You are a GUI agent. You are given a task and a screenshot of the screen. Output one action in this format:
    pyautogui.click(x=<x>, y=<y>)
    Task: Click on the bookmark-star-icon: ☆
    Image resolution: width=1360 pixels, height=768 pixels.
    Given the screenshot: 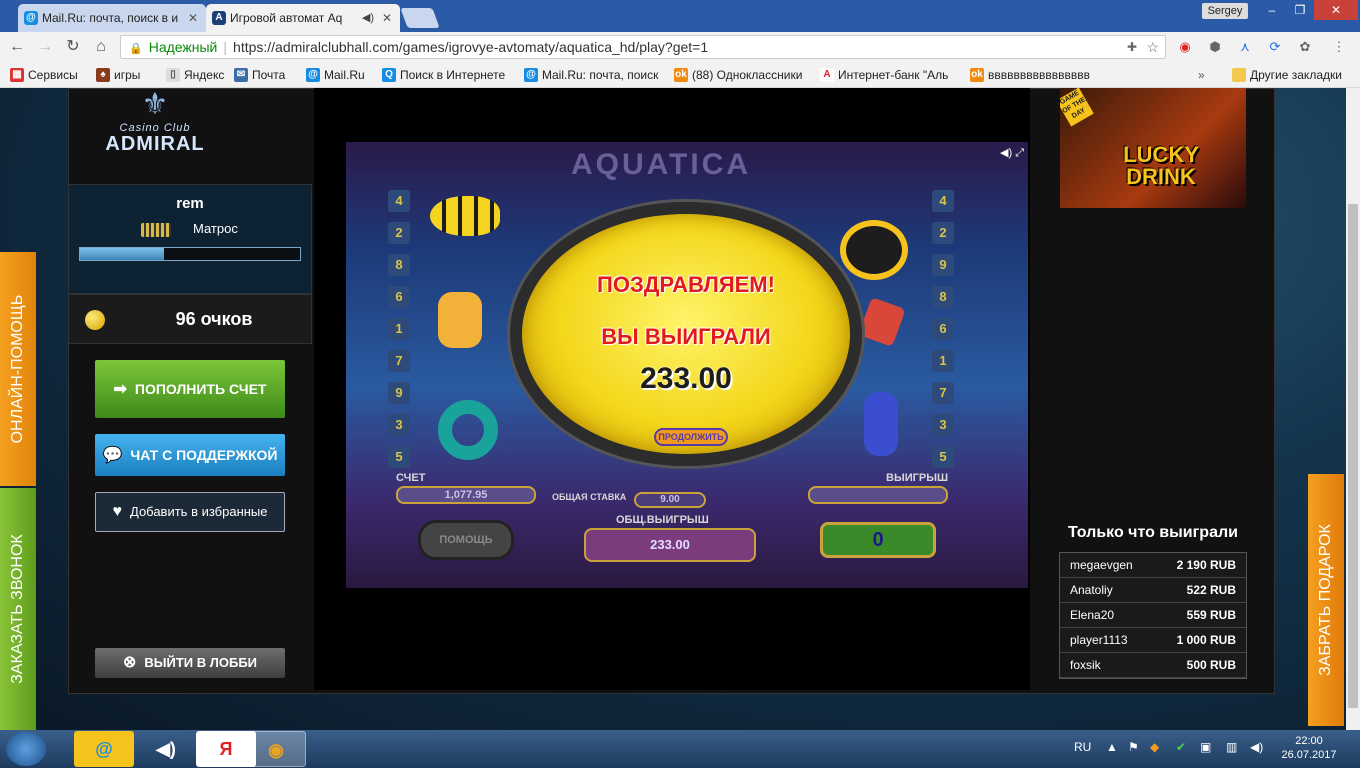 What is the action you would take?
    pyautogui.click(x=1152, y=47)
    